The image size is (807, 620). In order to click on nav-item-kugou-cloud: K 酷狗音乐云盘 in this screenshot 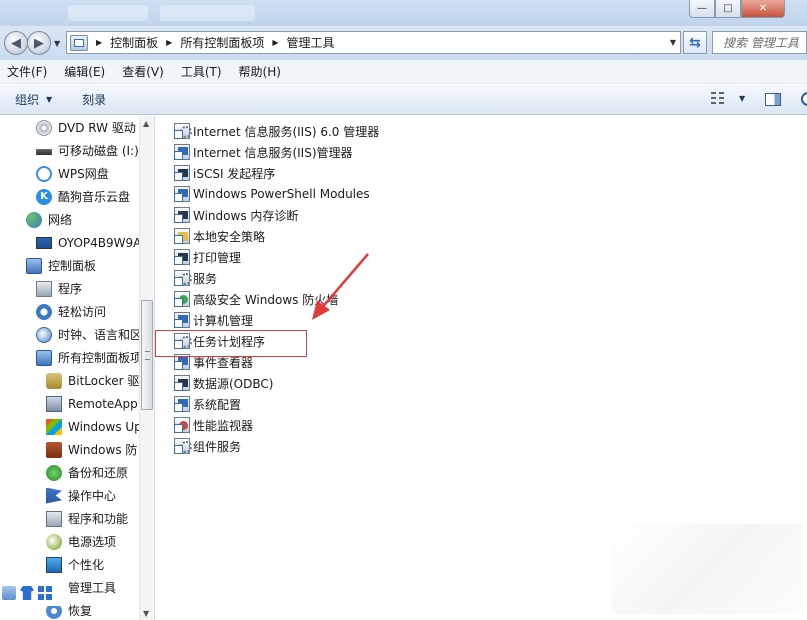, I will do `click(83, 196)`.